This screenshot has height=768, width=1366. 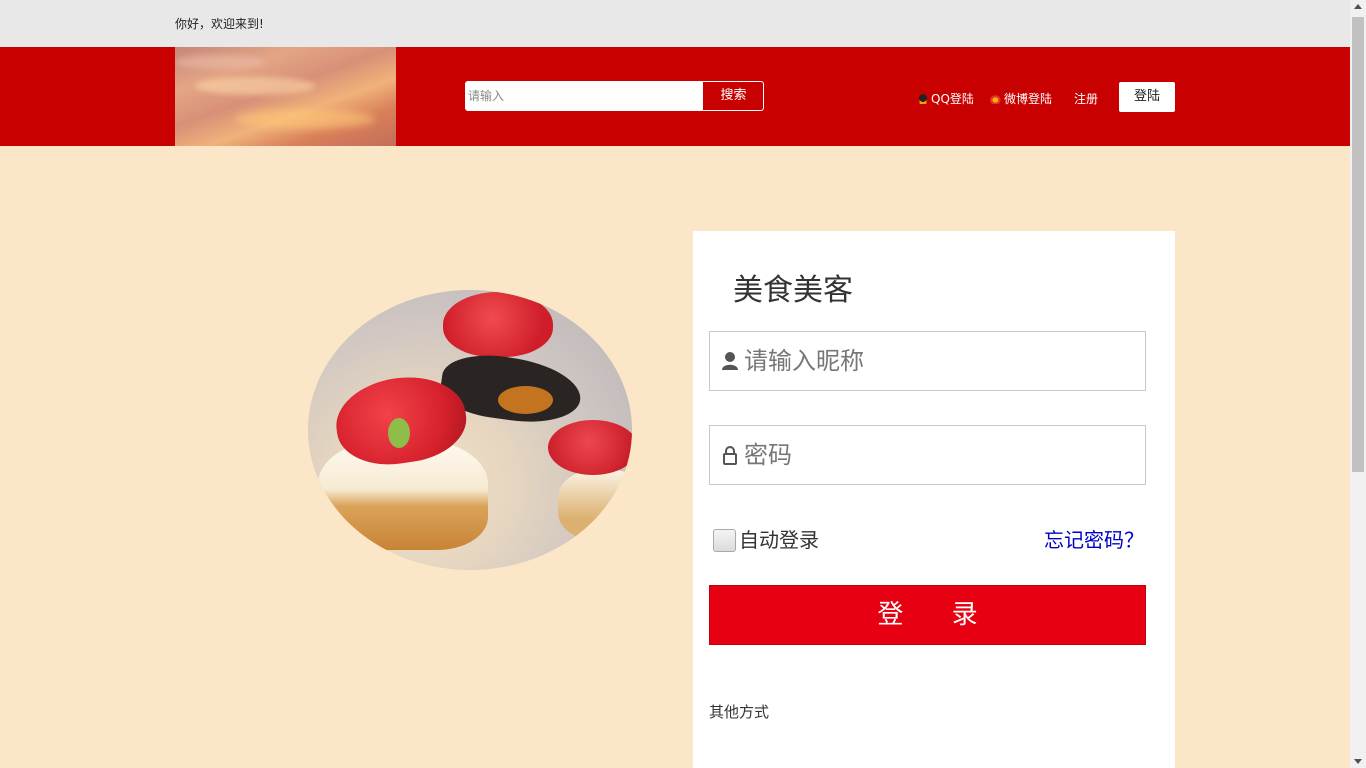 I want to click on search-input, so click(x=584, y=96).